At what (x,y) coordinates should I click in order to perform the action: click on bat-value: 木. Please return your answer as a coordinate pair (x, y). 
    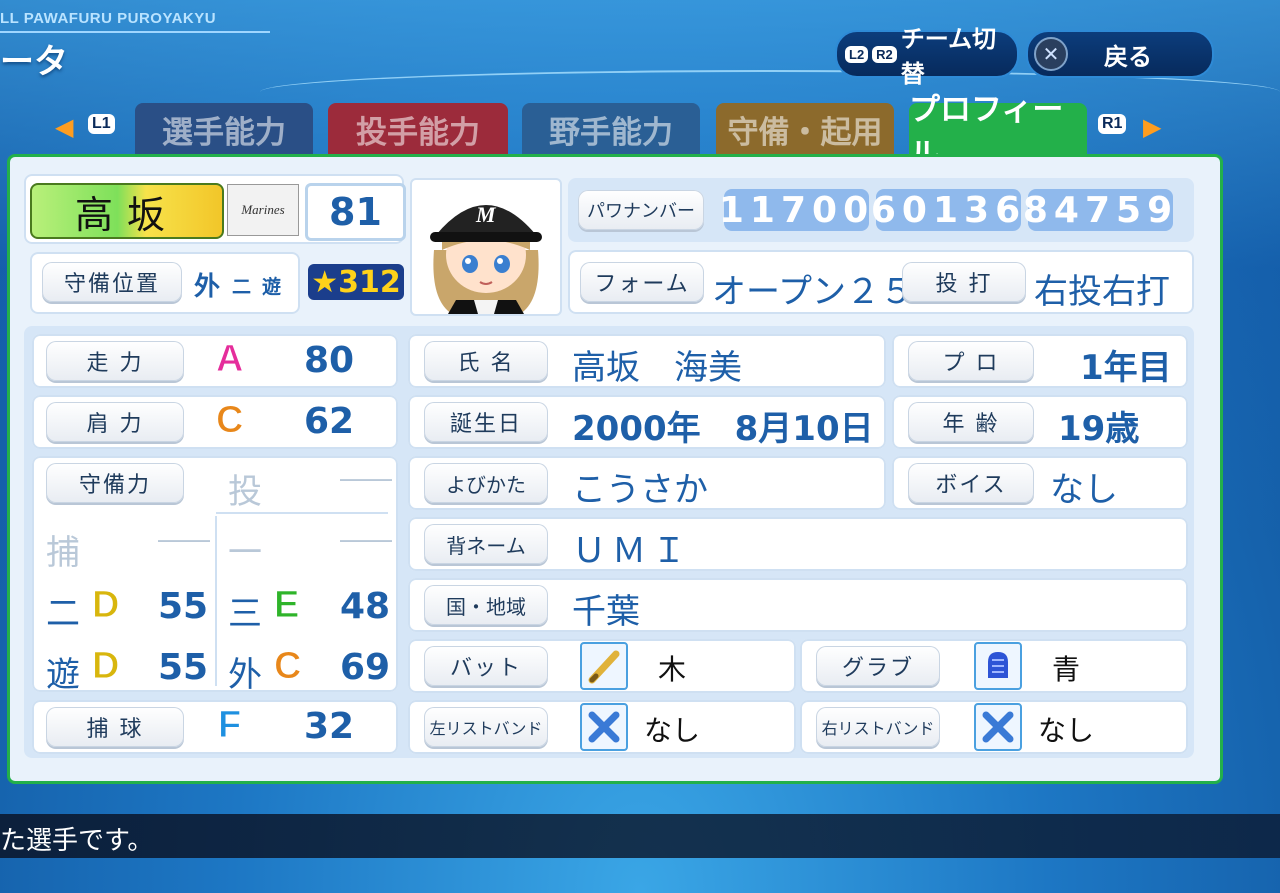
    Looking at the image, I should click on (672, 669).